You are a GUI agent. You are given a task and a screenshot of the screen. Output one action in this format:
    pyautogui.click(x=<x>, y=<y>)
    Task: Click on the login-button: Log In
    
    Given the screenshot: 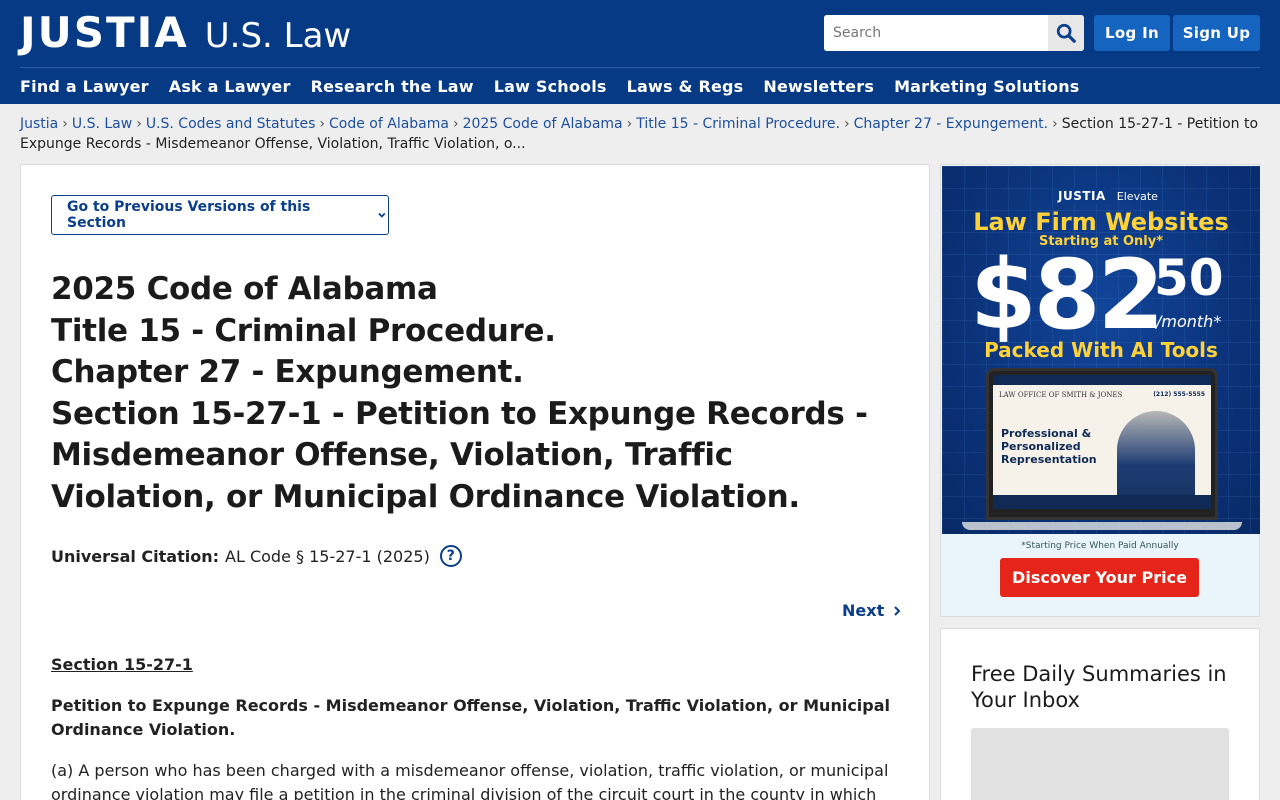 What is the action you would take?
    pyautogui.click(x=1132, y=33)
    